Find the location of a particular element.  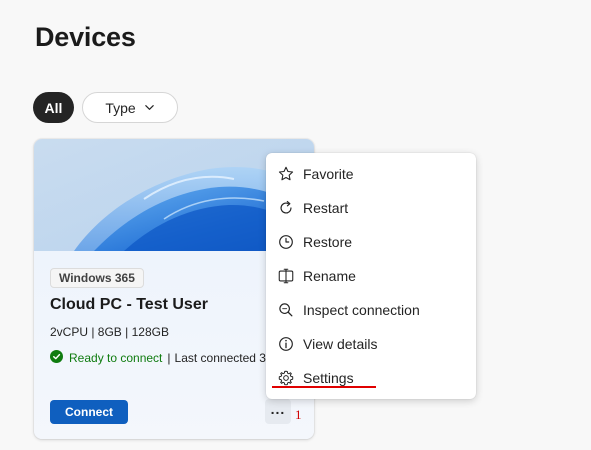

menu-item-restore: Restore is located at coordinates (371, 242).